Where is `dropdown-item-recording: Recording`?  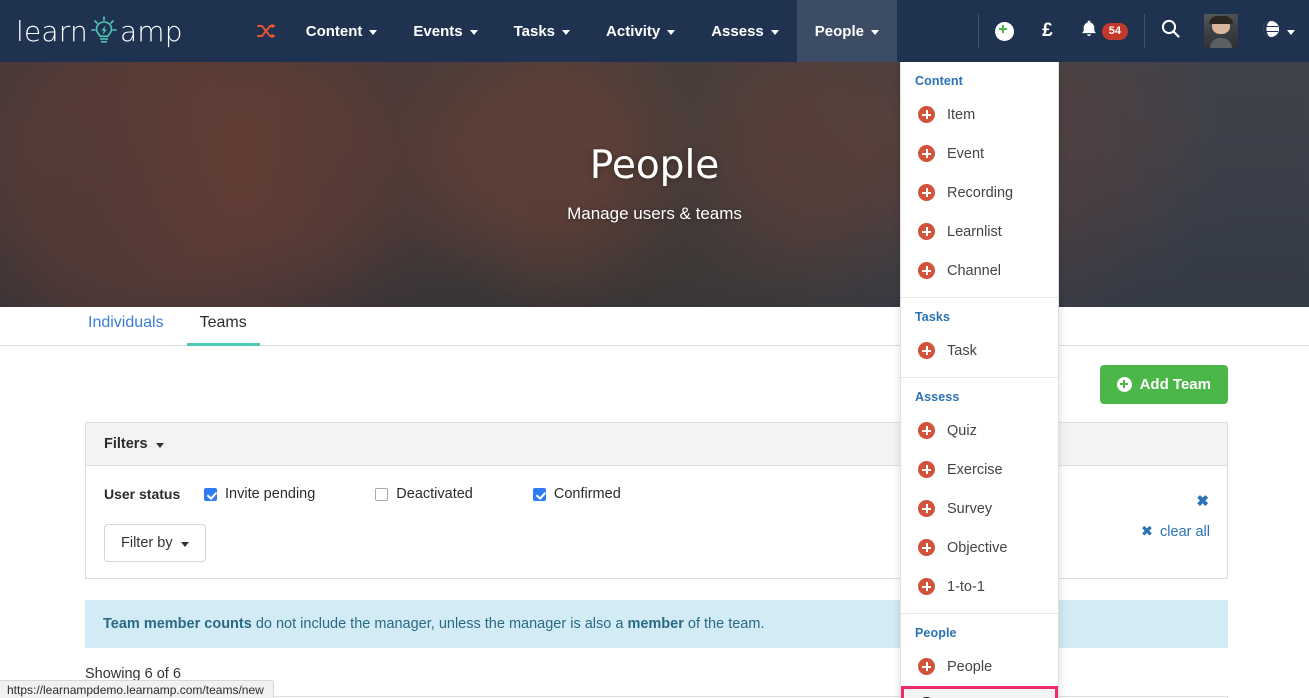
dropdown-item-recording: Recording is located at coordinates (979, 192).